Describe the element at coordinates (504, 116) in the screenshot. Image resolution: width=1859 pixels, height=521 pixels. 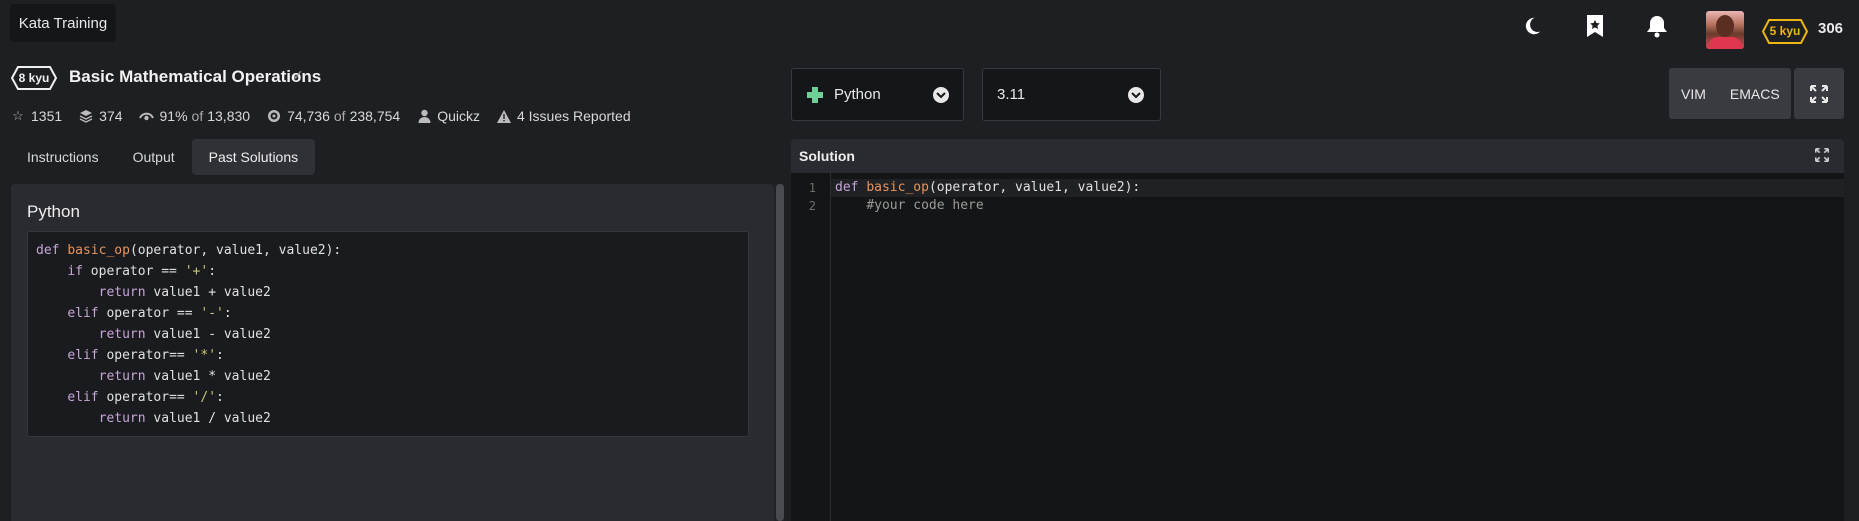
I see `warning-icon` at that location.